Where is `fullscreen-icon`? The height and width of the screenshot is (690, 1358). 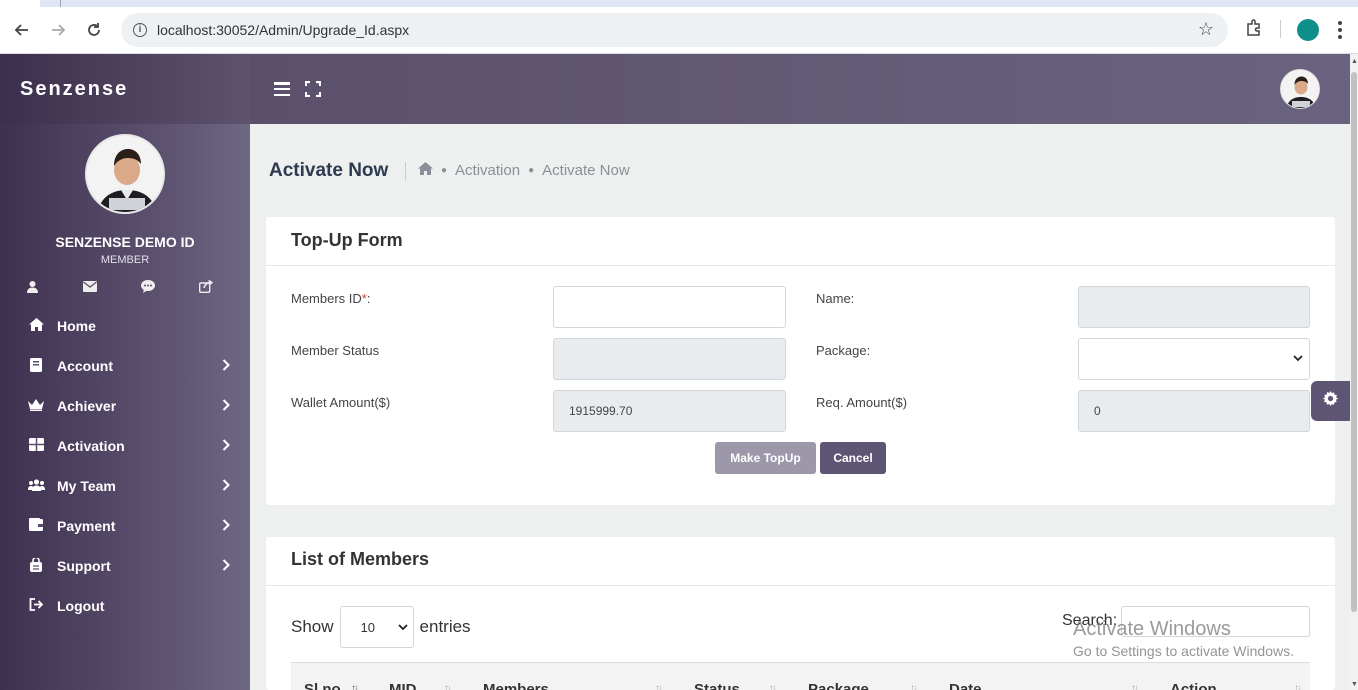 fullscreen-icon is located at coordinates (313, 89).